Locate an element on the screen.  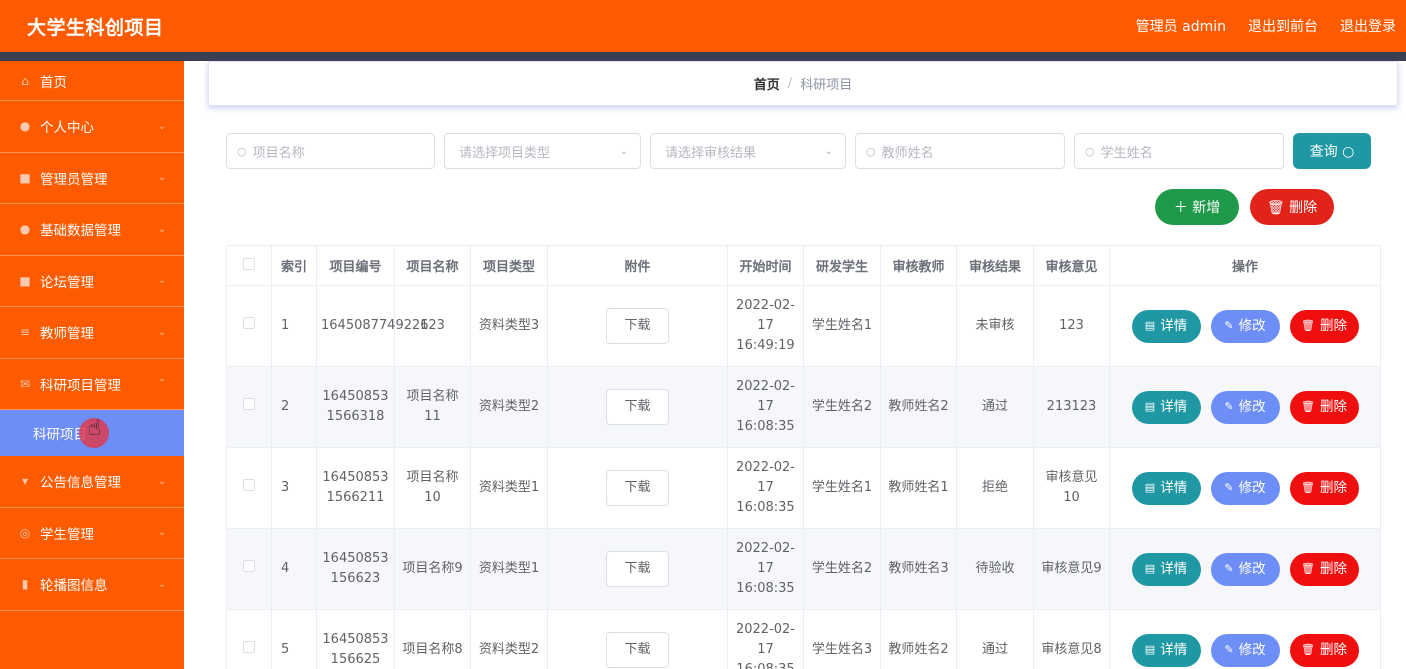
index-cell: 3 is located at coordinates (294, 488).